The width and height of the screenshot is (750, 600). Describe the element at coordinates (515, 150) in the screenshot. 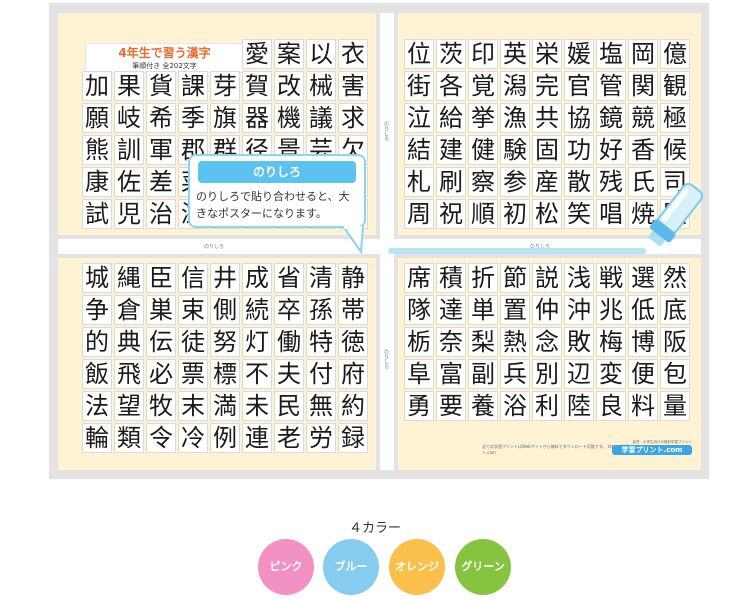

I see `kanji-cell: 験` at that location.